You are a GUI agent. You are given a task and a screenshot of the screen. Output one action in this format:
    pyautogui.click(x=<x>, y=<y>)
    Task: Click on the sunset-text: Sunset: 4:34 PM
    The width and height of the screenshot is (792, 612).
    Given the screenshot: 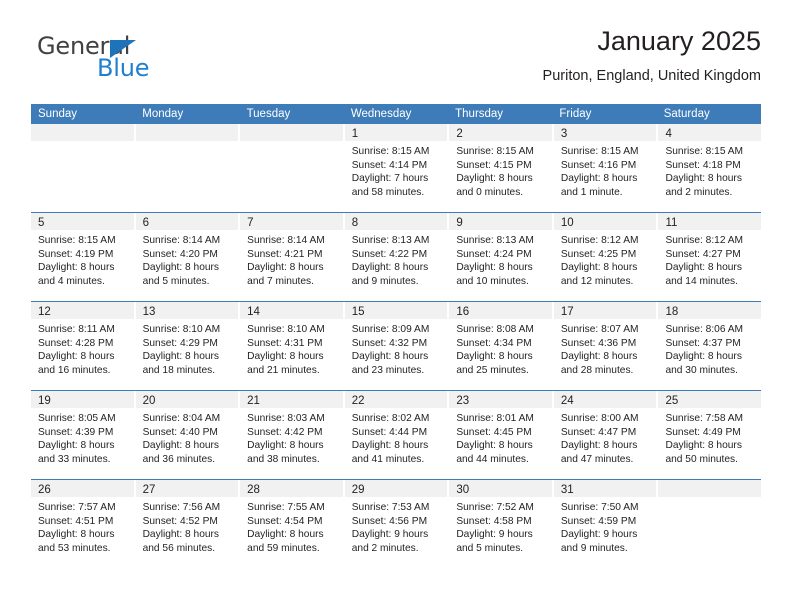 What is the action you would take?
    pyautogui.click(x=494, y=343)
    